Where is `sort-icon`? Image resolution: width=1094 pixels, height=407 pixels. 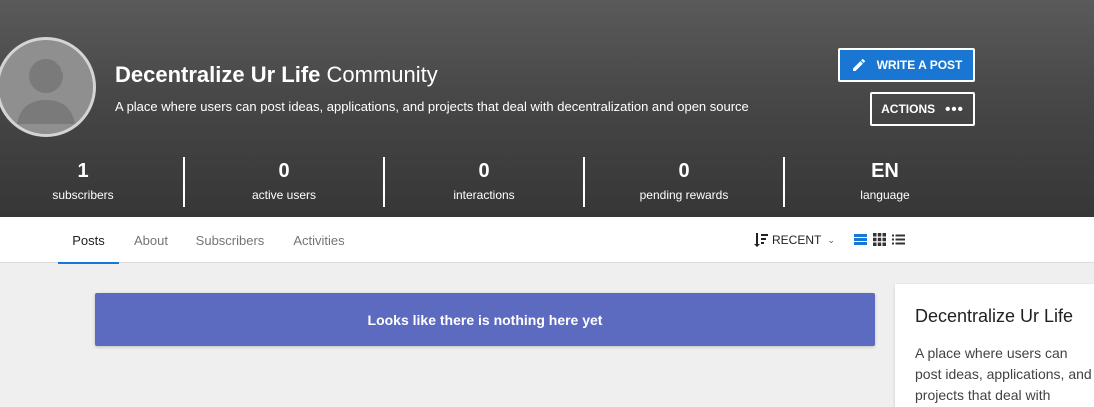
sort-icon is located at coordinates (761, 240).